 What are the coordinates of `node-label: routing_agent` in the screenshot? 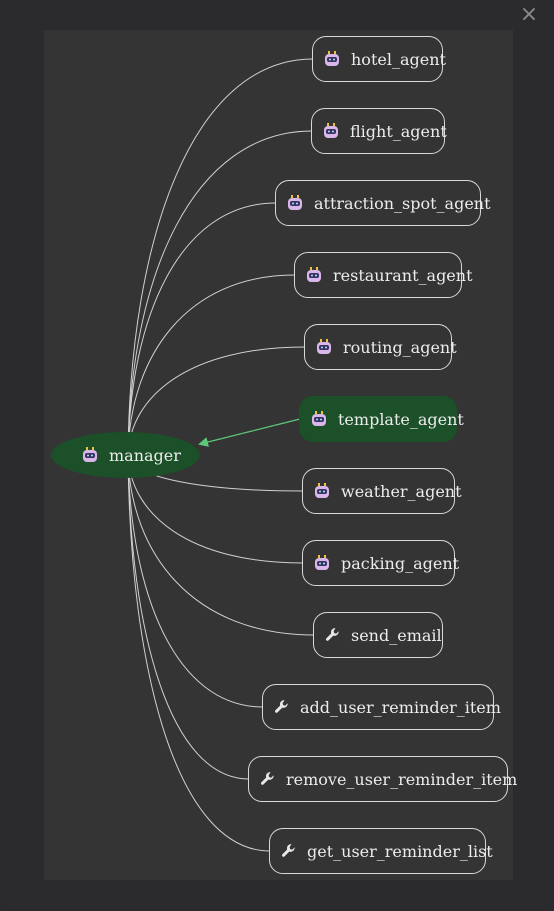 It's located at (400, 347).